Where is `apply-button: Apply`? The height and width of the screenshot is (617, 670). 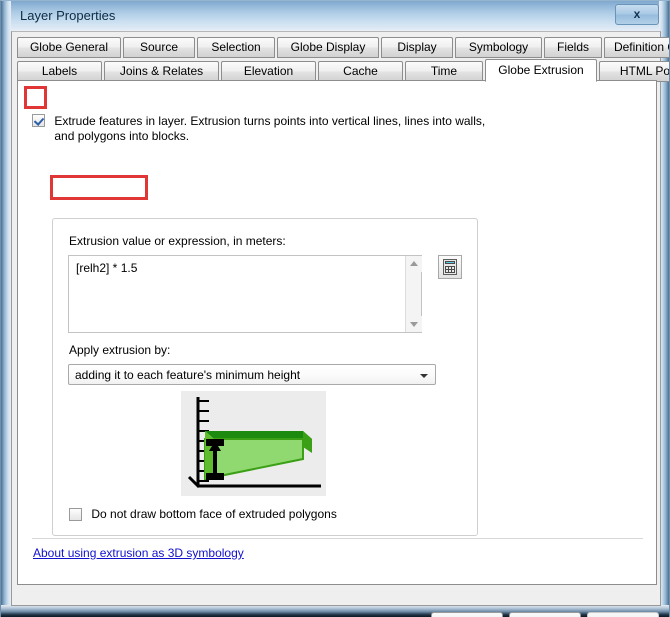 apply-button: Apply is located at coordinates (623, 614).